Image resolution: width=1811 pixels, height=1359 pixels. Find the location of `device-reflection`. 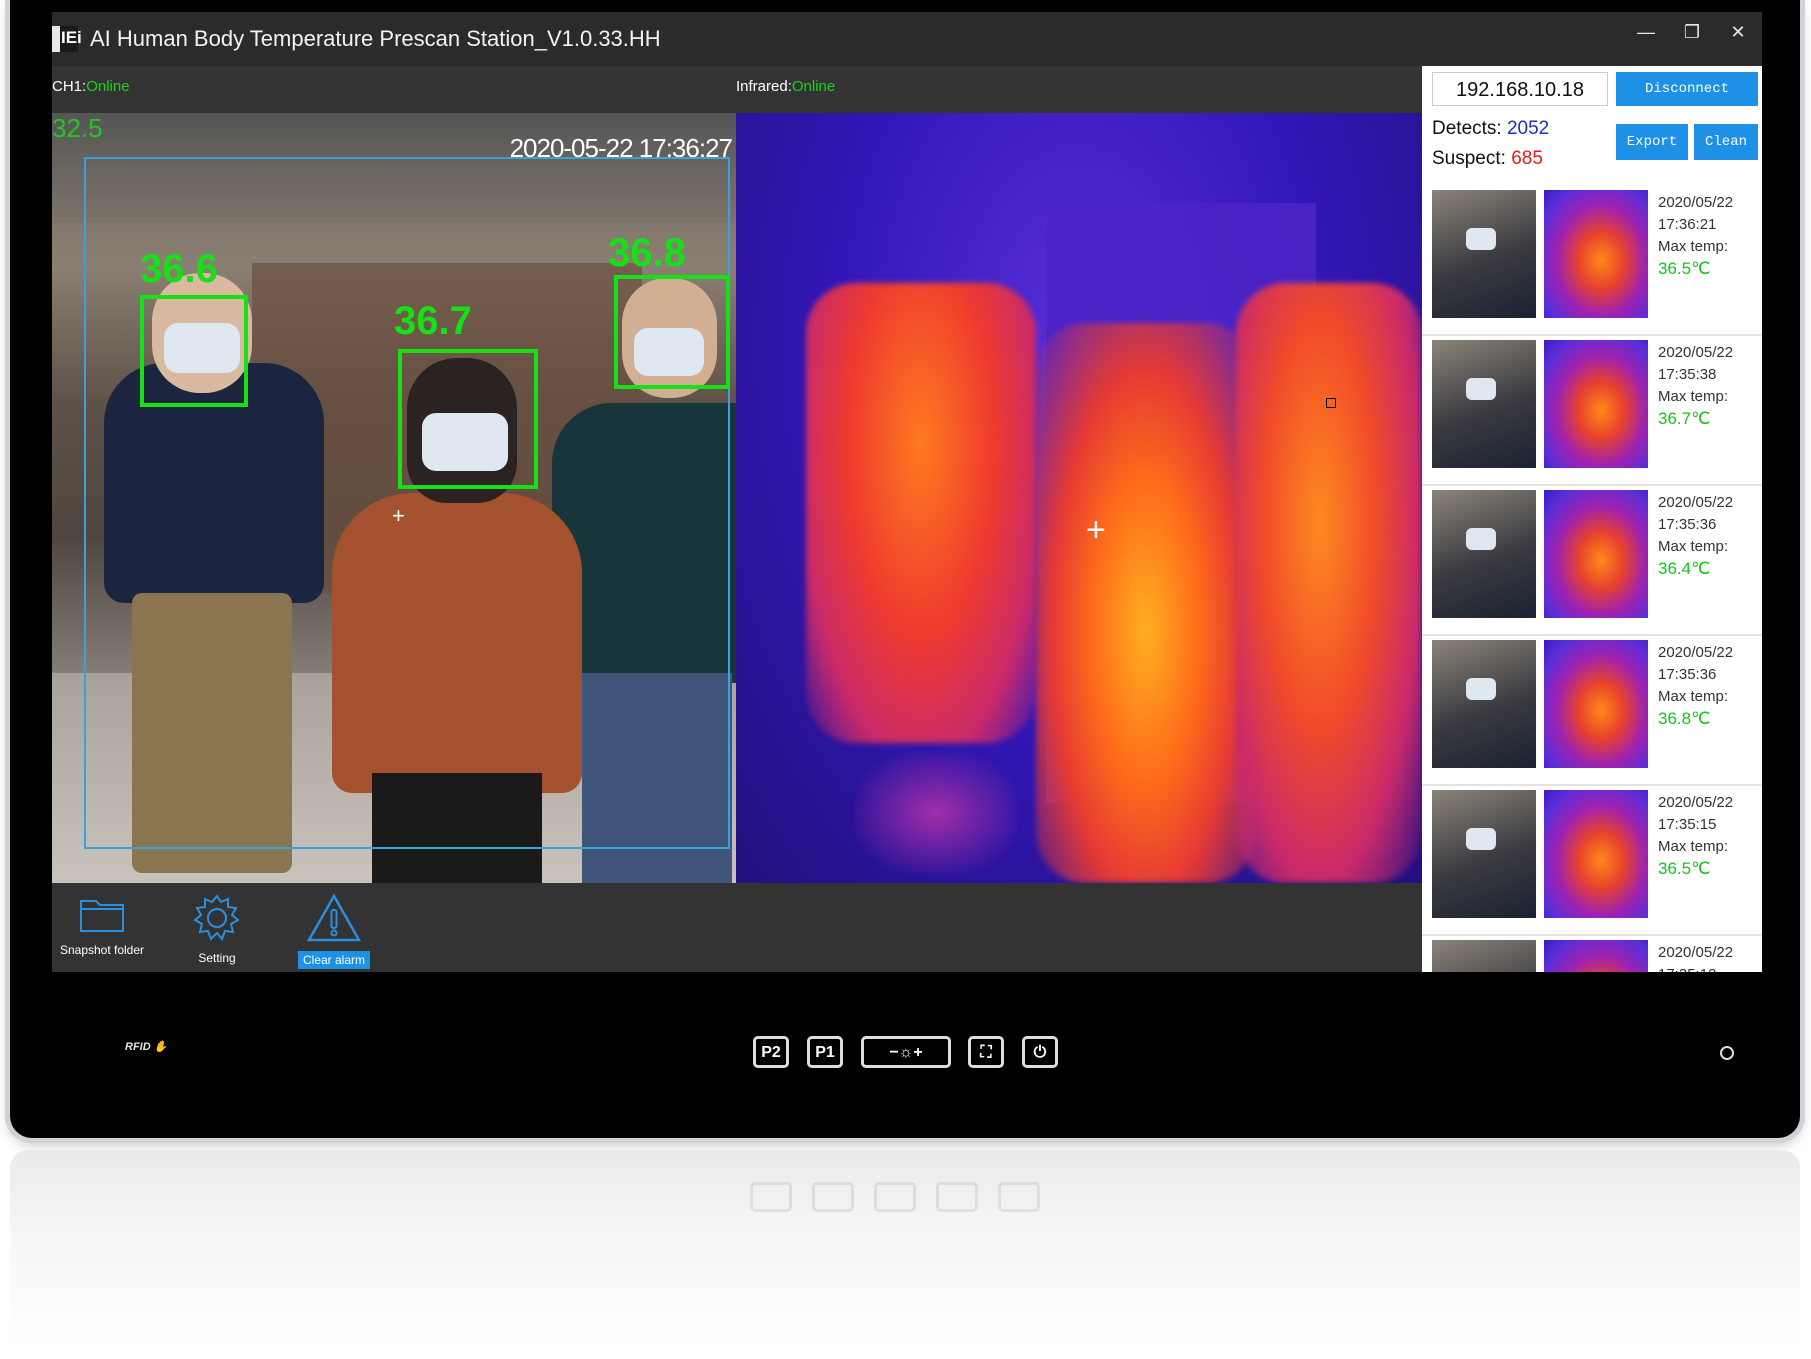

device-reflection is located at coordinates (905, 1250).